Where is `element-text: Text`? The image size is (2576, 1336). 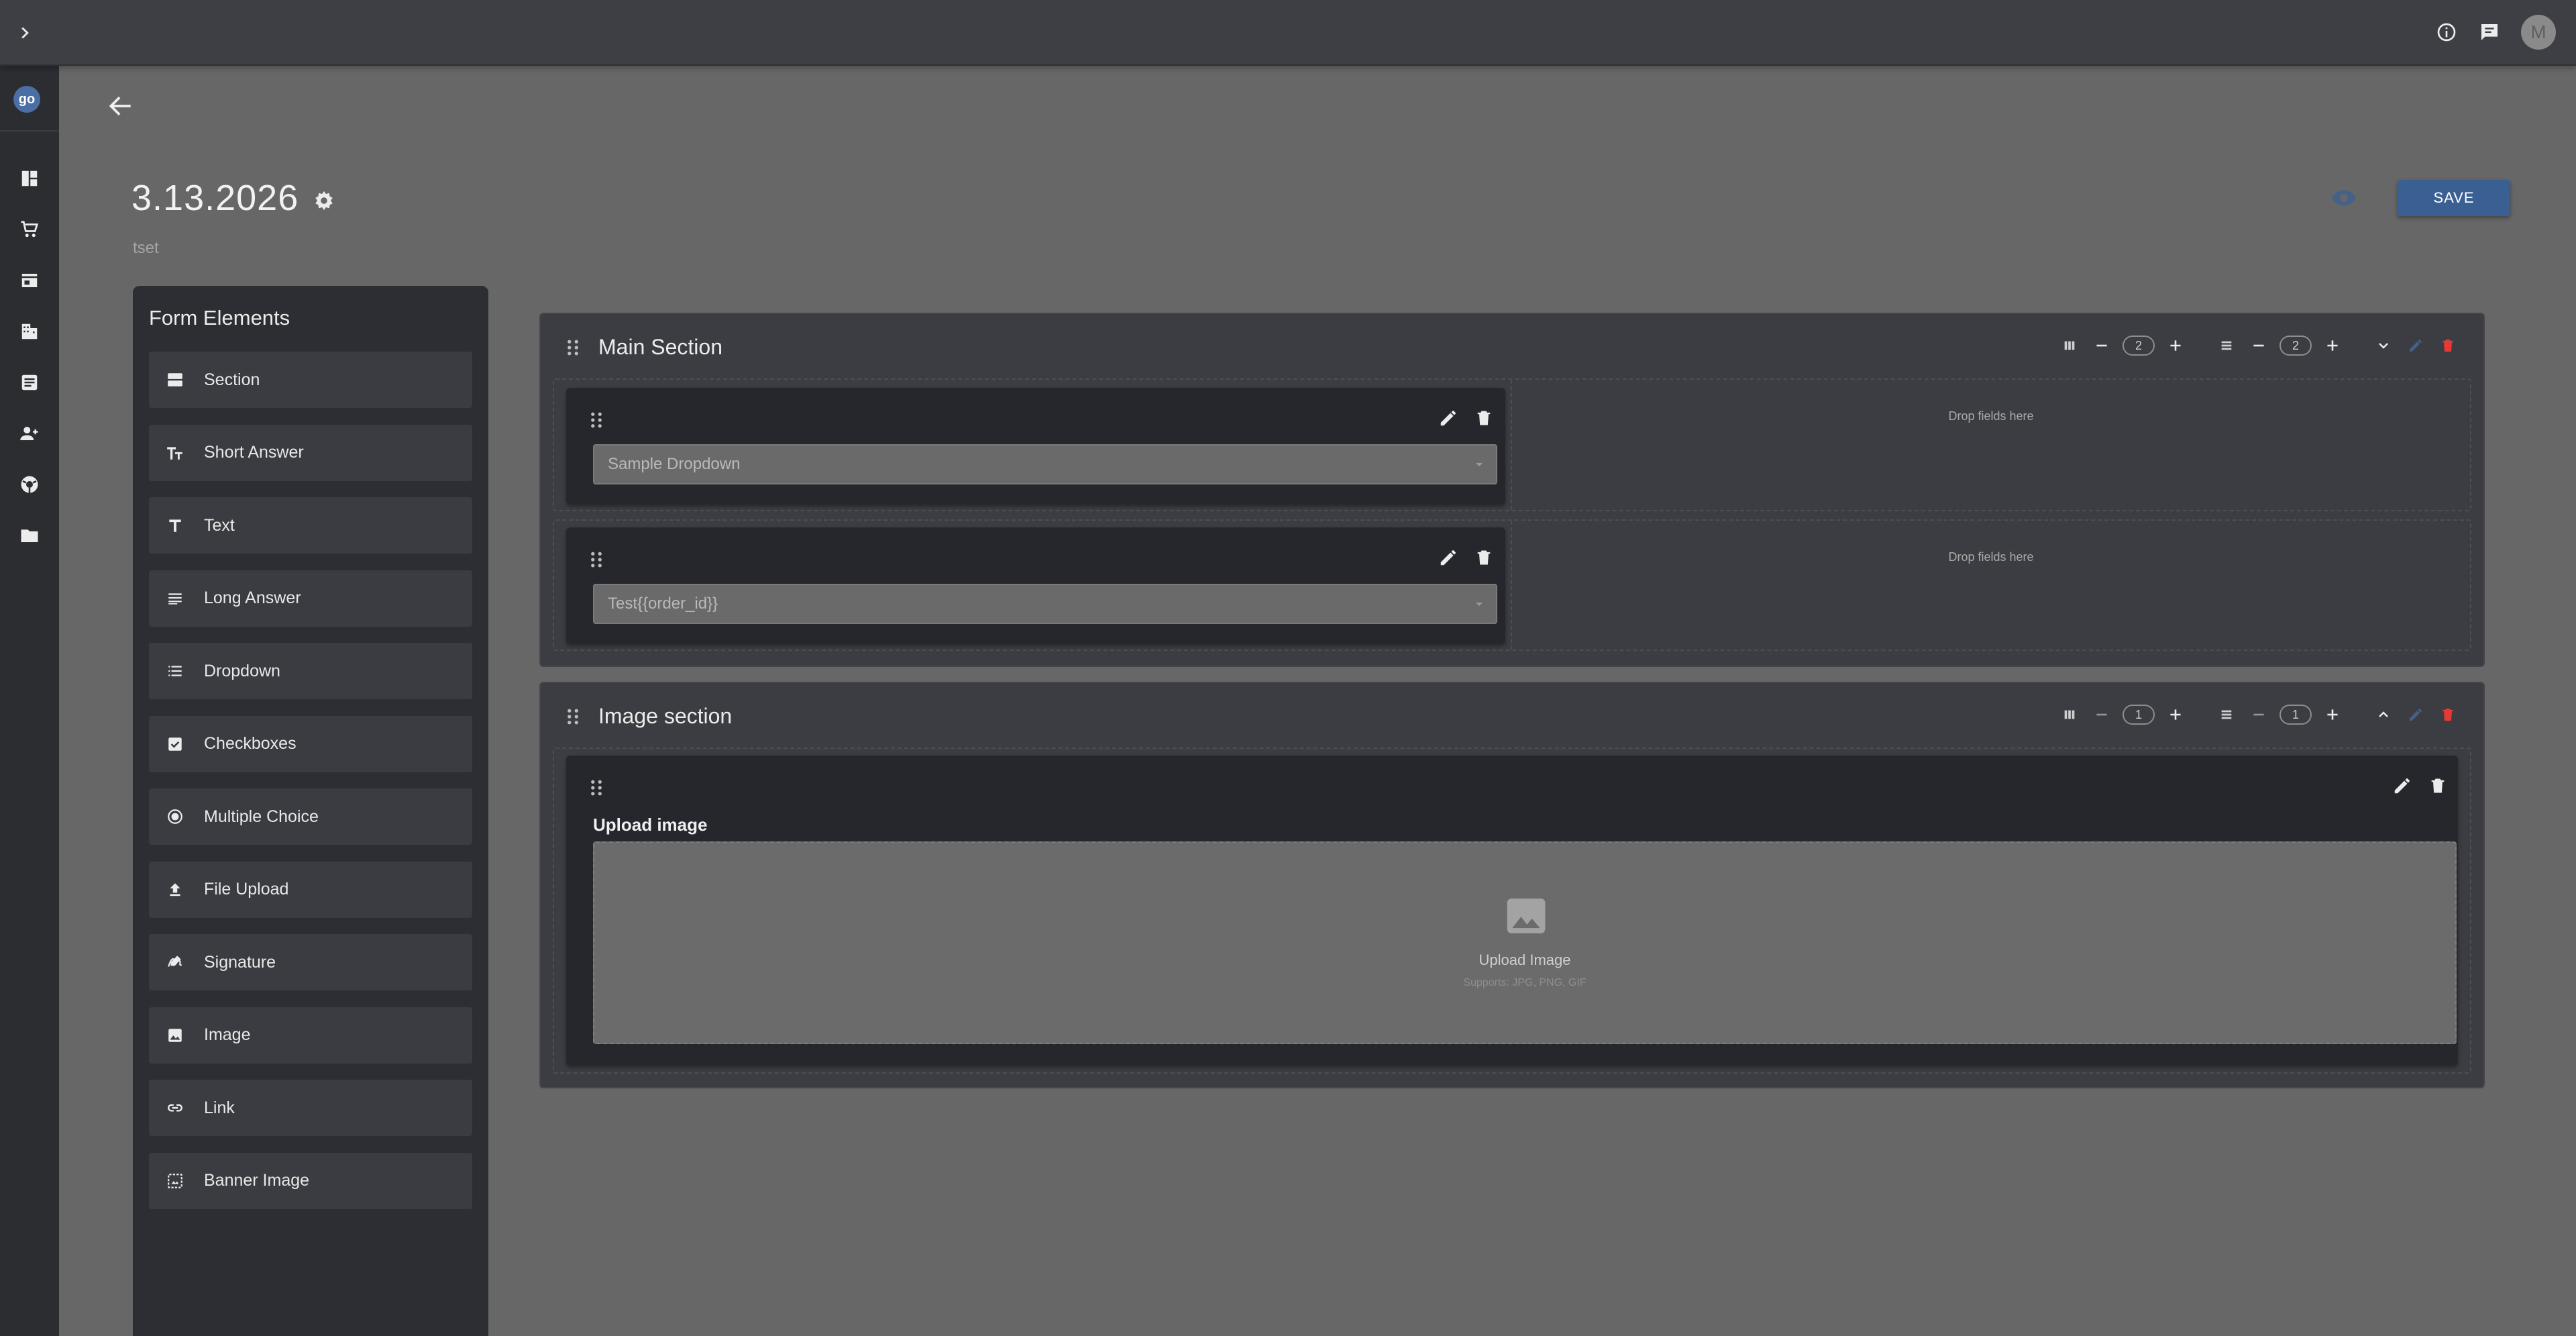 element-text: Text is located at coordinates (310, 525).